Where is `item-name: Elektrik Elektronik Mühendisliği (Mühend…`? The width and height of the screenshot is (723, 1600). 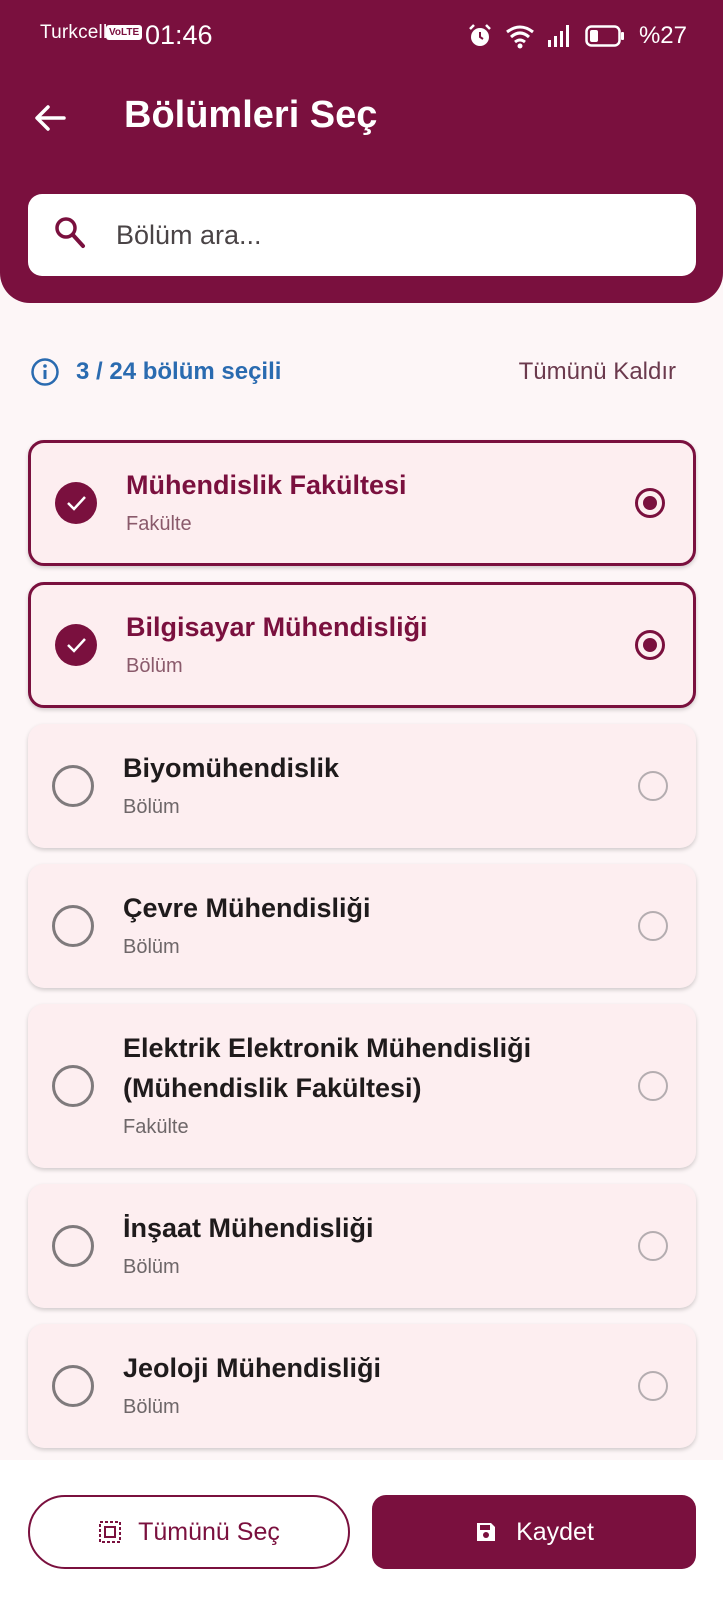 item-name: Elektrik Elektronik Mühendisliği (Mühend… is located at coordinates (327, 1068).